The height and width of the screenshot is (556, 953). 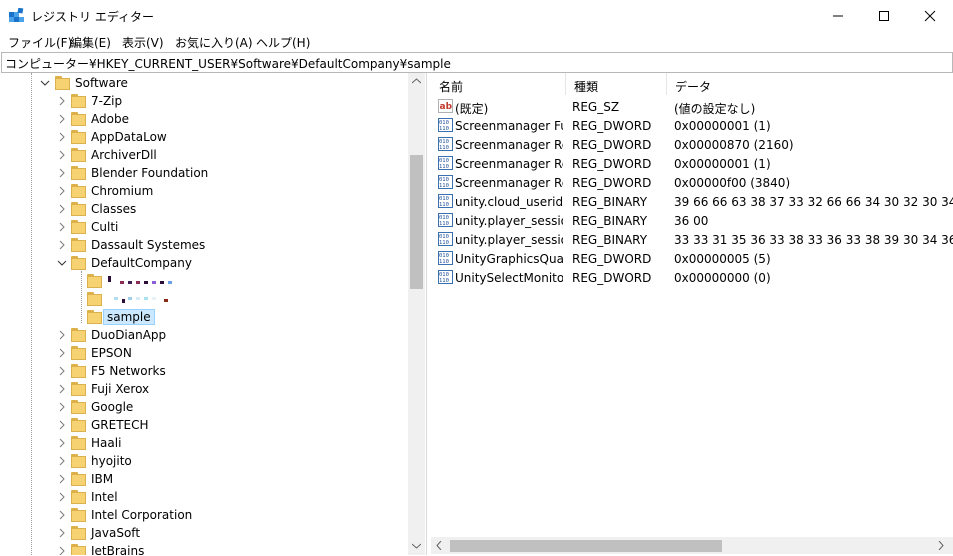 I want to click on tree-item-sample: sample, so click(x=204, y=317).